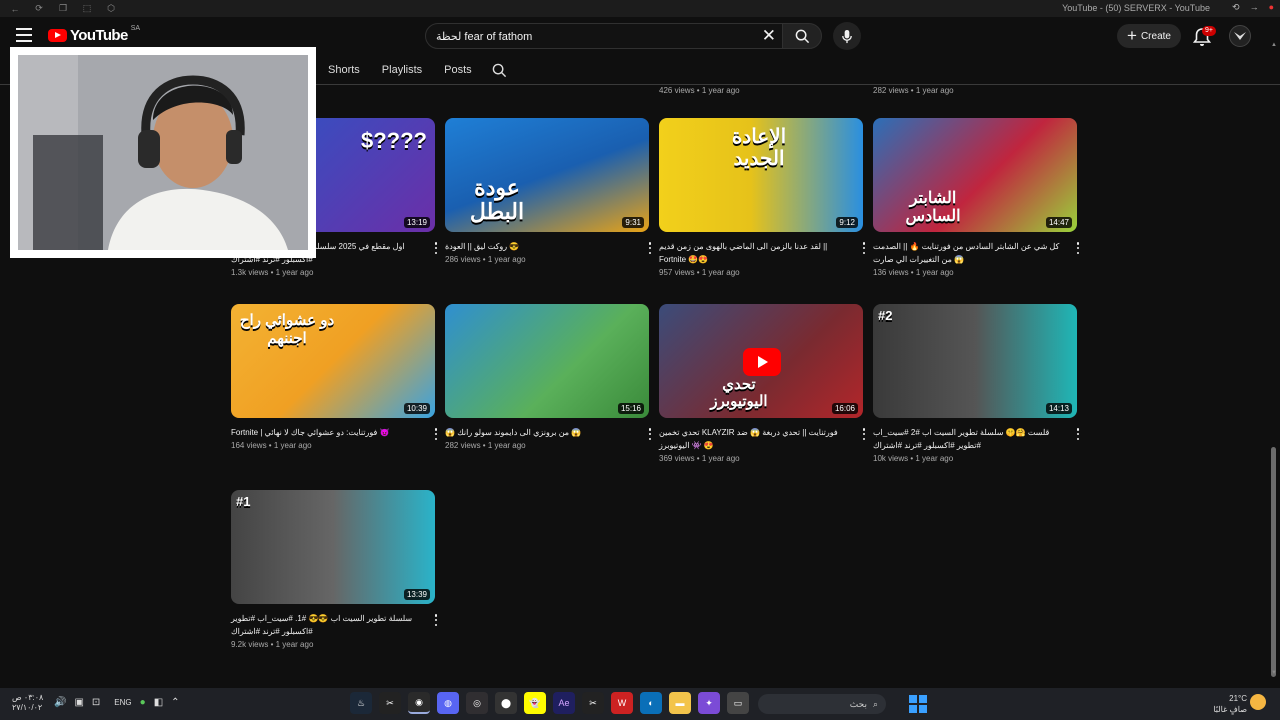 Image resolution: width=1280 pixels, height=720 pixels. I want to click on clear-search-icon: ✕, so click(769, 36).